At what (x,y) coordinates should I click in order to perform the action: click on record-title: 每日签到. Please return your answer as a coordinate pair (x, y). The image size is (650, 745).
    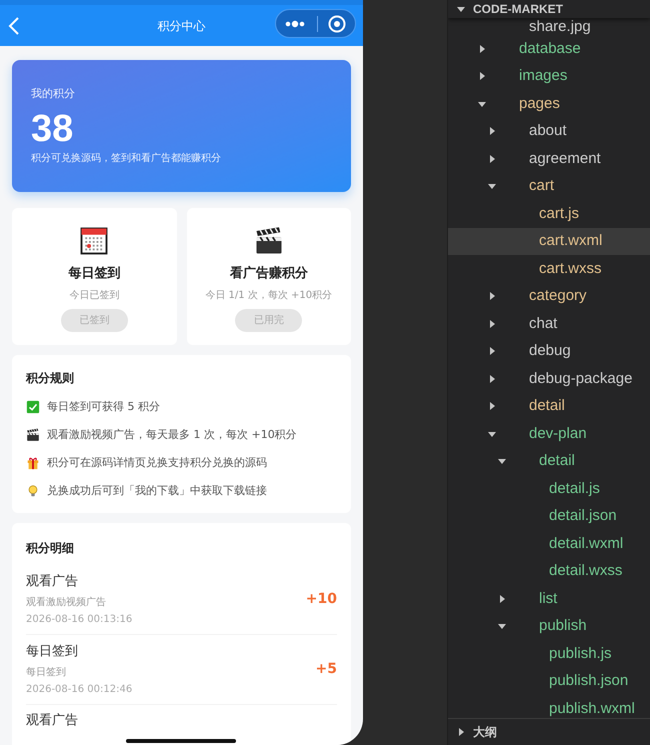
    Looking at the image, I should click on (52, 652).